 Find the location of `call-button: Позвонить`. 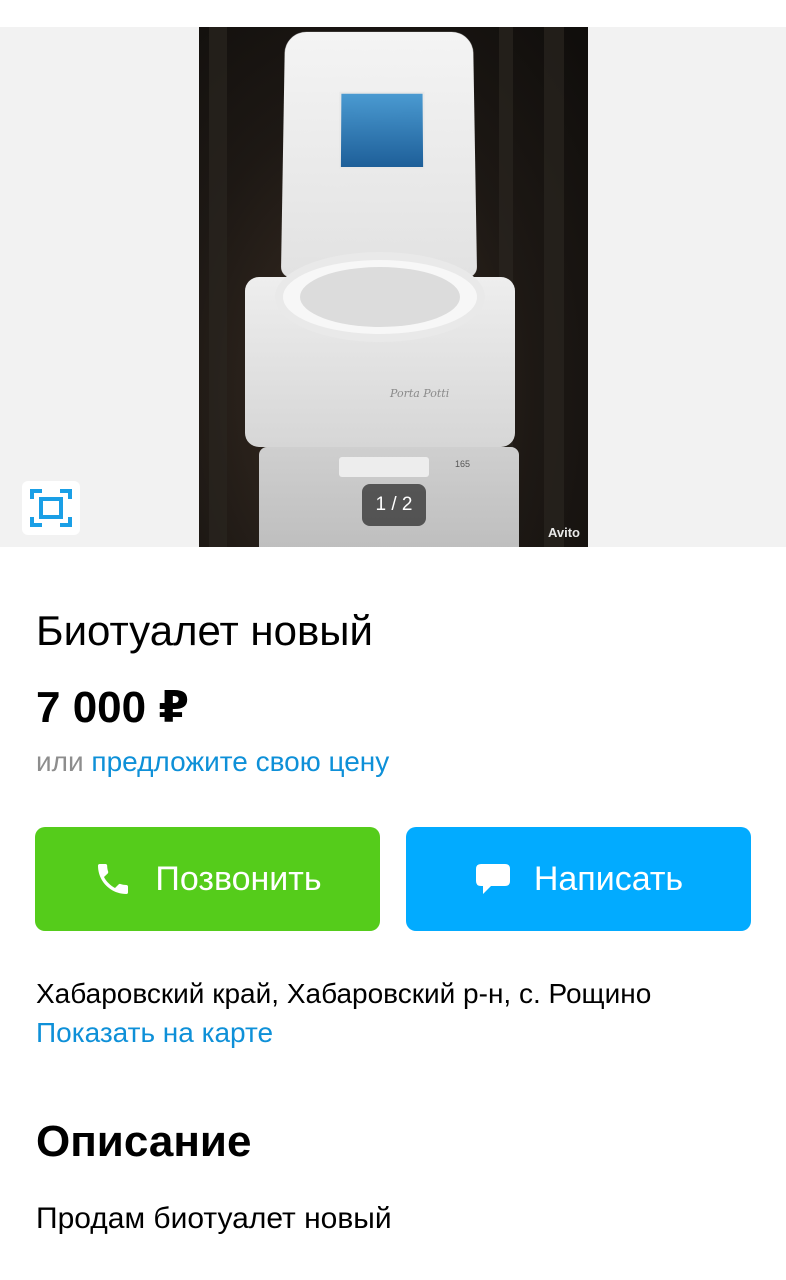

call-button: Позвонить is located at coordinates (207, 879).